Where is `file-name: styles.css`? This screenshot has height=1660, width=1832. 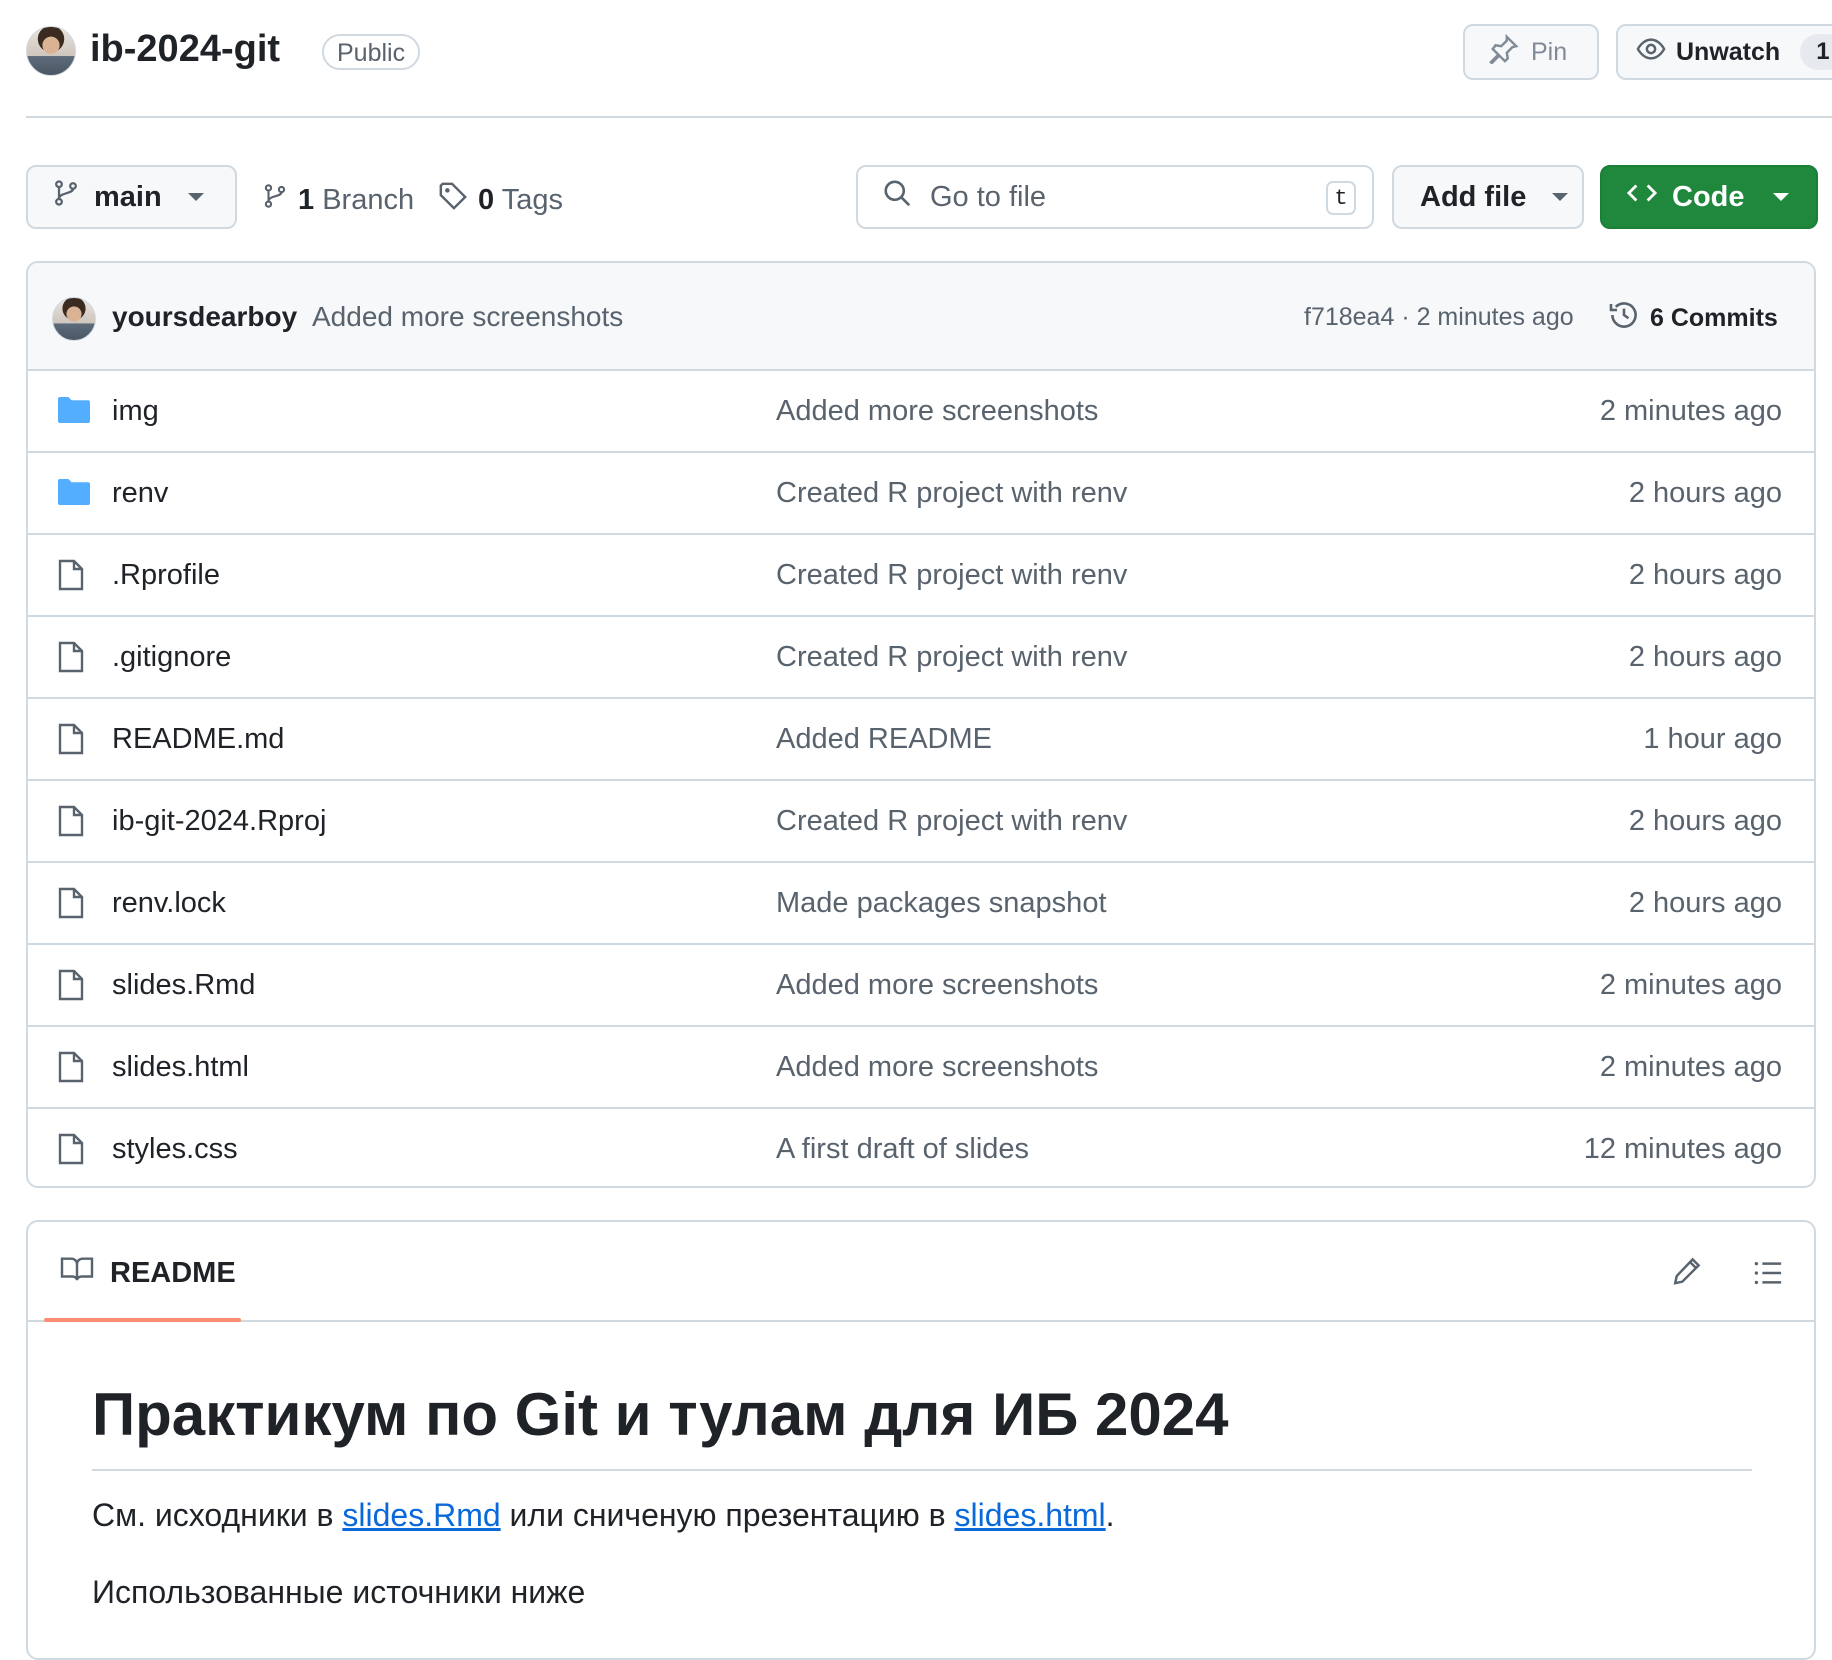
file-name: styles.css is located at coordinates (175, 1149).